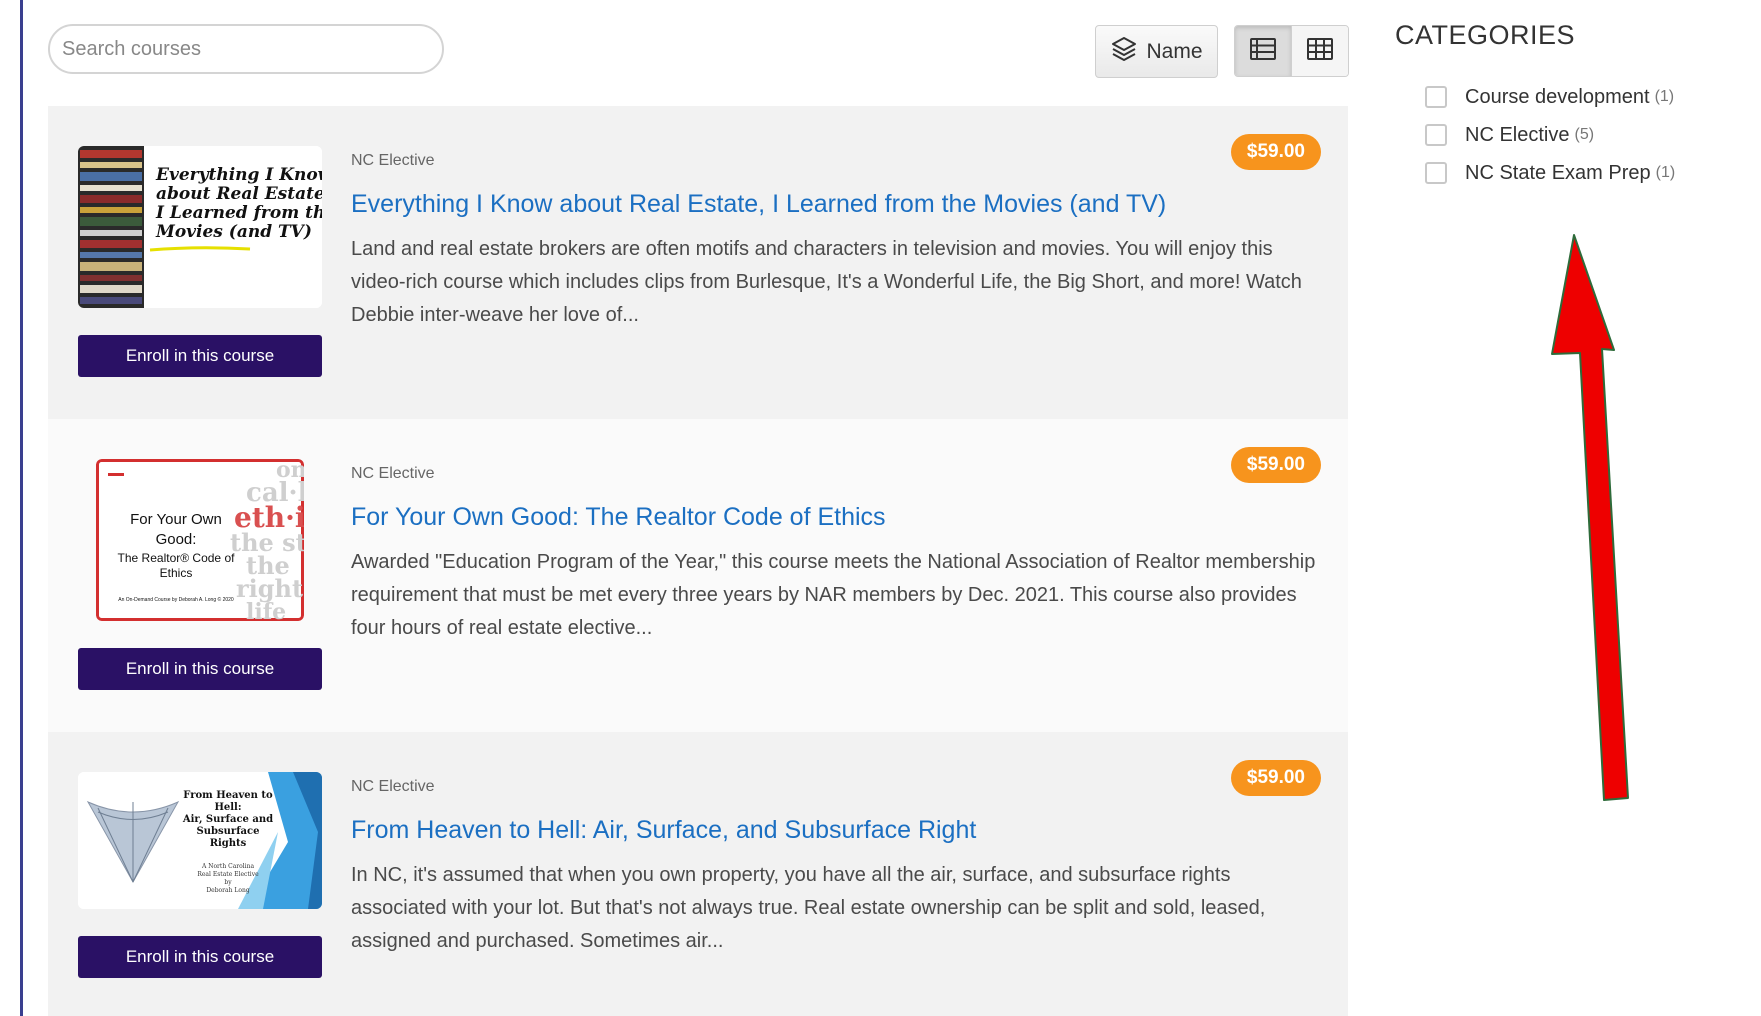  I want to click on category-name: Course development, so click(1557, 96).